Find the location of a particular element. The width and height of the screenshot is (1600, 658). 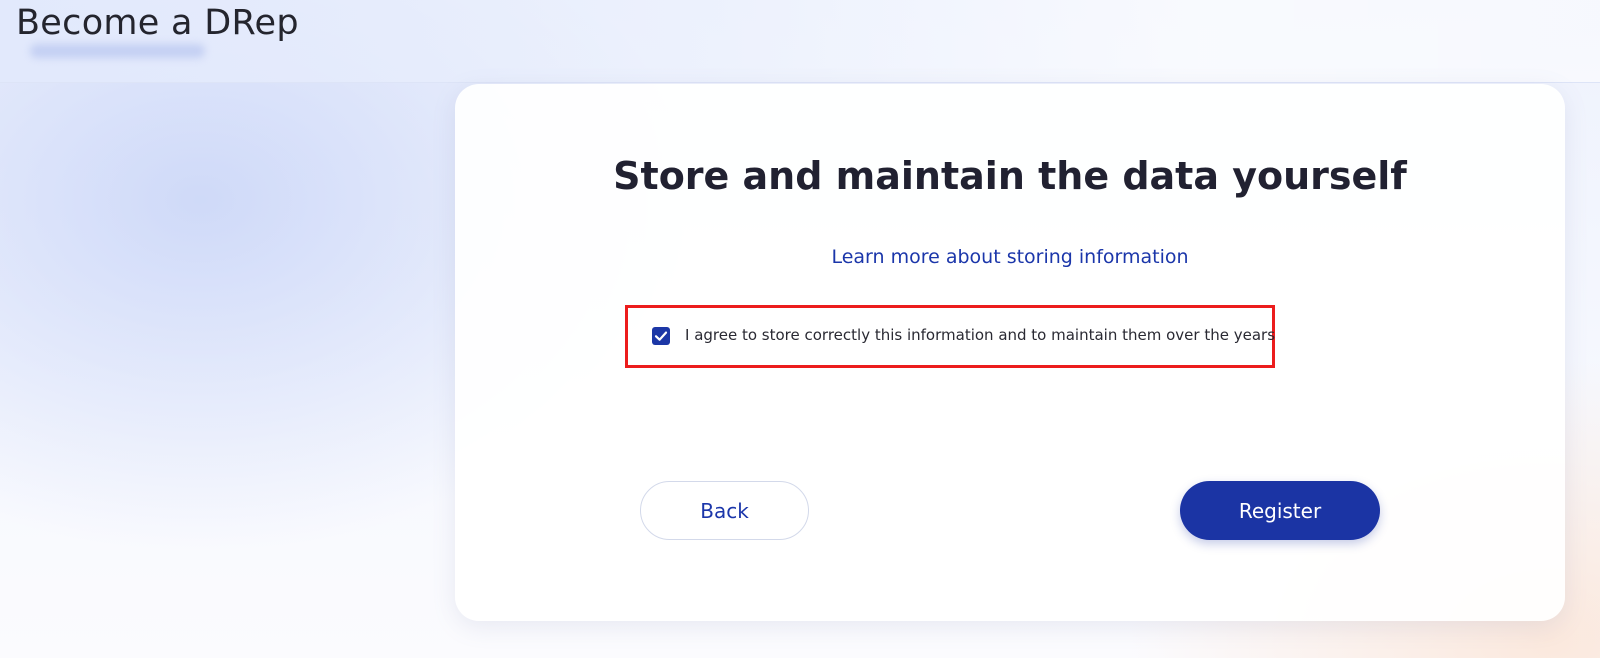

top-bar: Become a DRep is located at coordinates (800, 41).